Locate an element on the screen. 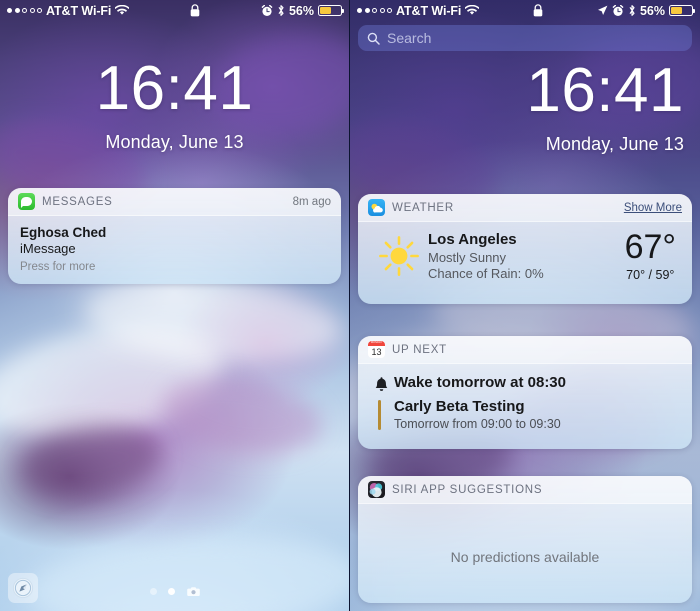 This screenshot has height=611, width=700. widget-siri-header: SIRI APP SUGGESTIONS is located at coordinates (525, 490).